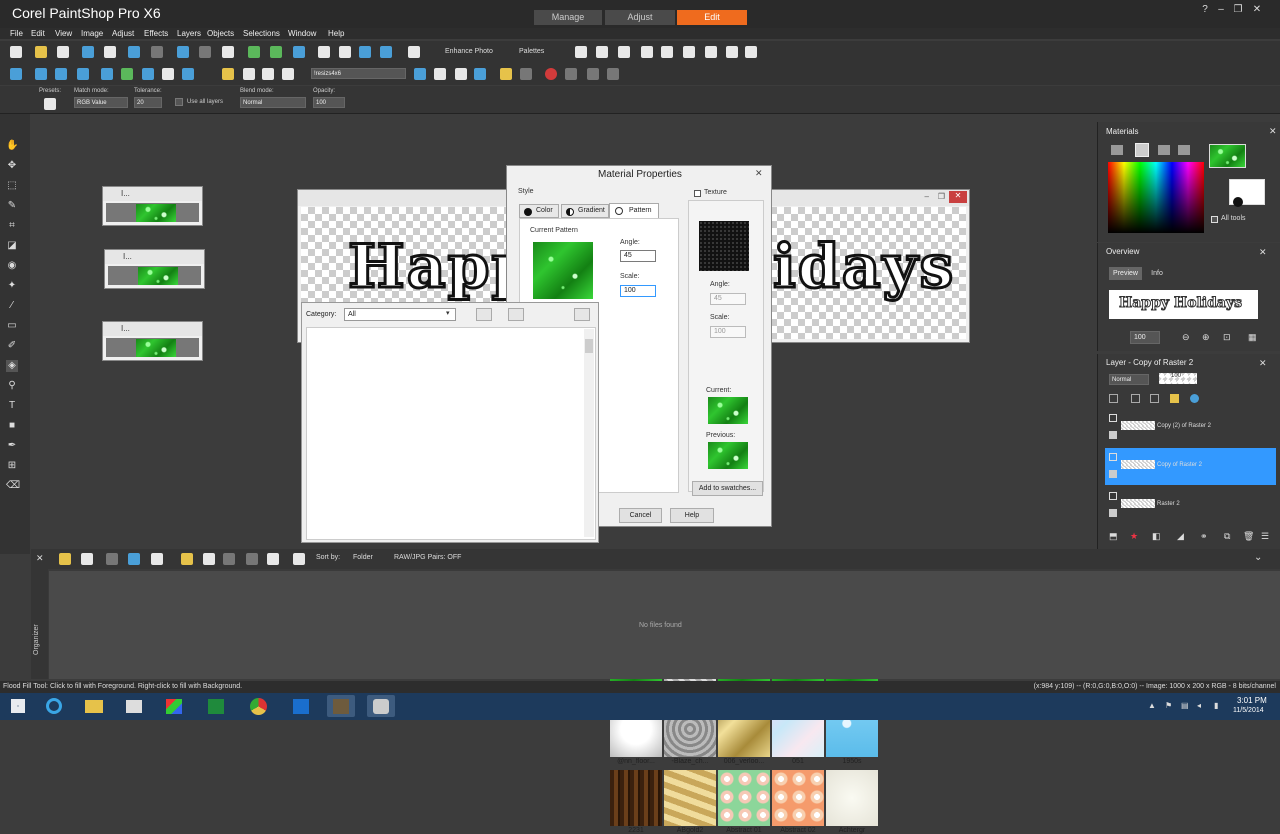 Image resolution: width=1280 pixels, height=834 pixels. Describe the element at coordinates (299, 52) in the screenshot. I see `info-icon` at that location.